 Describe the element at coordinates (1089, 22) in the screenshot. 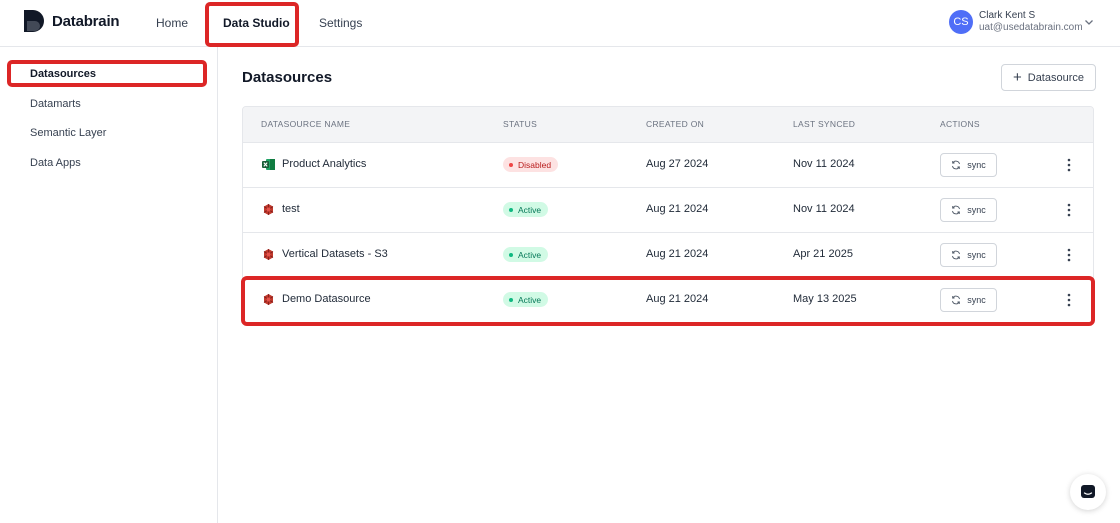

I see `chevron-down-icon` at that location.